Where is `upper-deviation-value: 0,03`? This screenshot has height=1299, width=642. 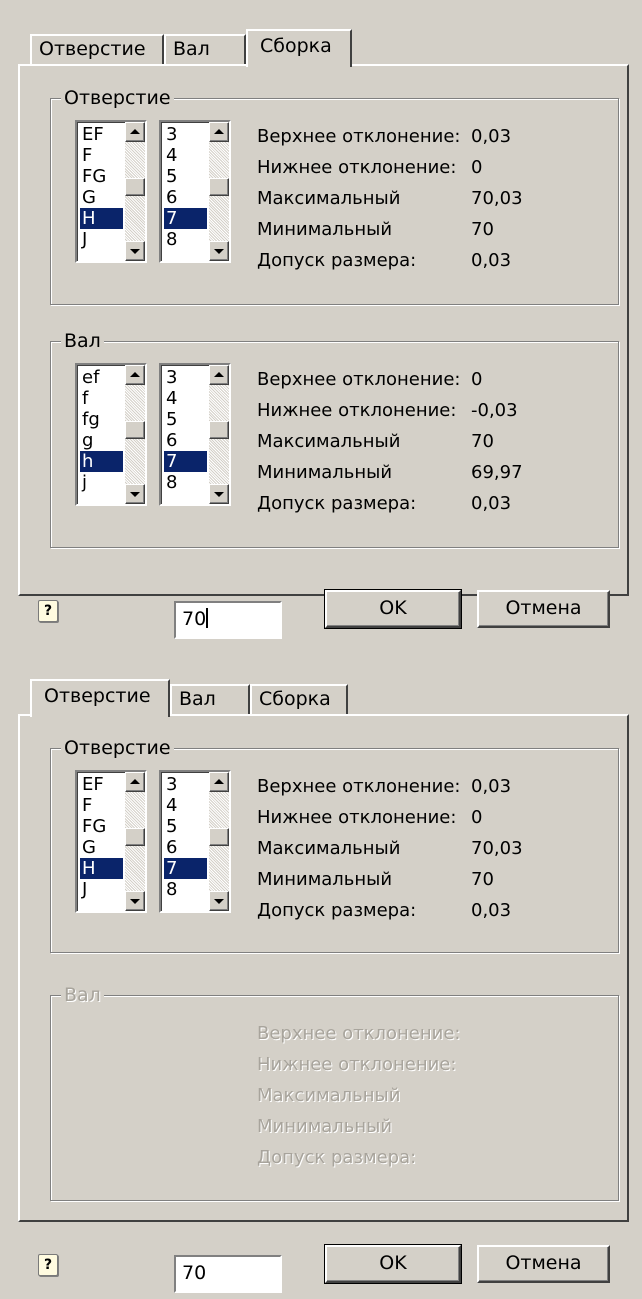 upper-deviation-value: 0,03 is located at coordinates (491, 136).